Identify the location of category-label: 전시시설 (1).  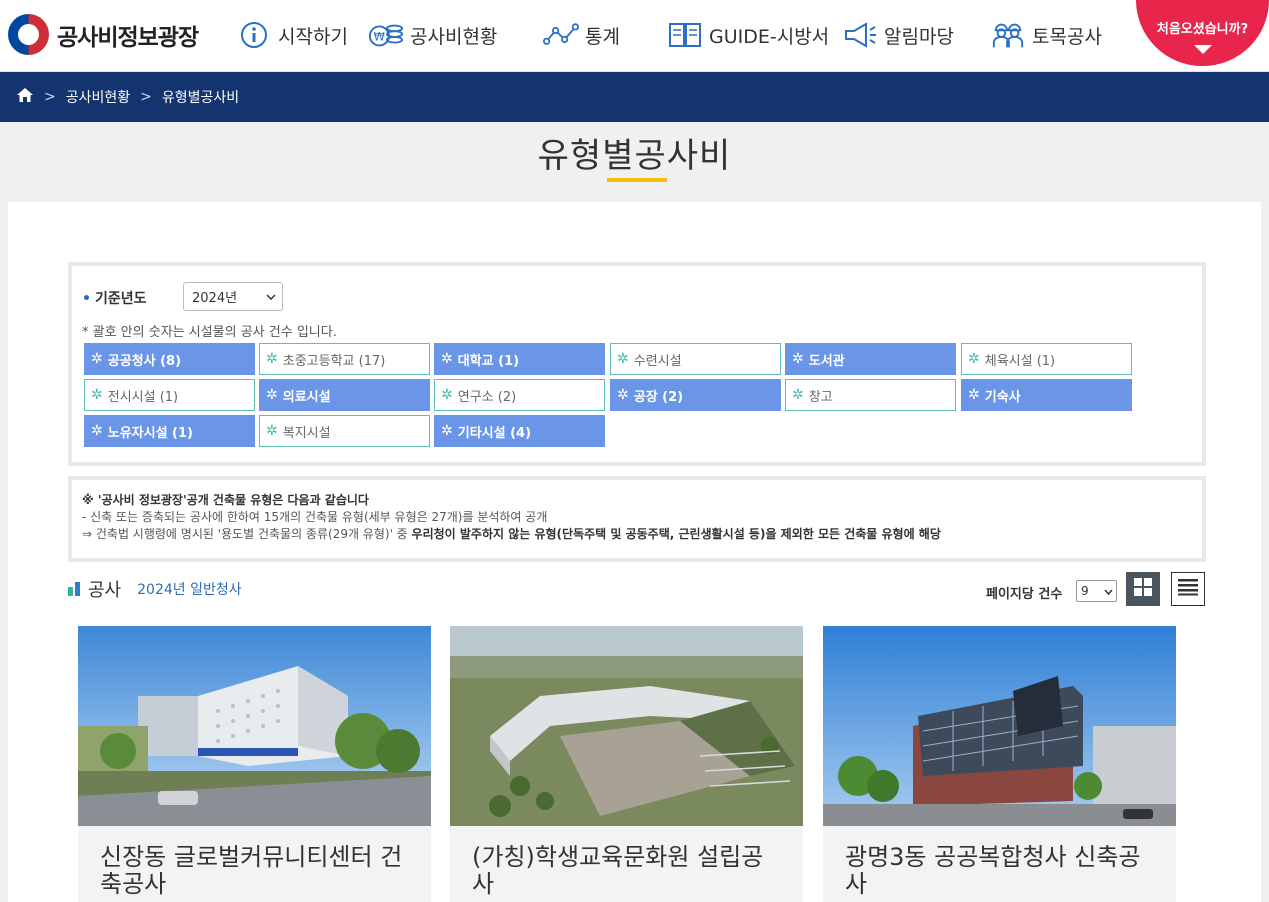
(143, 397).